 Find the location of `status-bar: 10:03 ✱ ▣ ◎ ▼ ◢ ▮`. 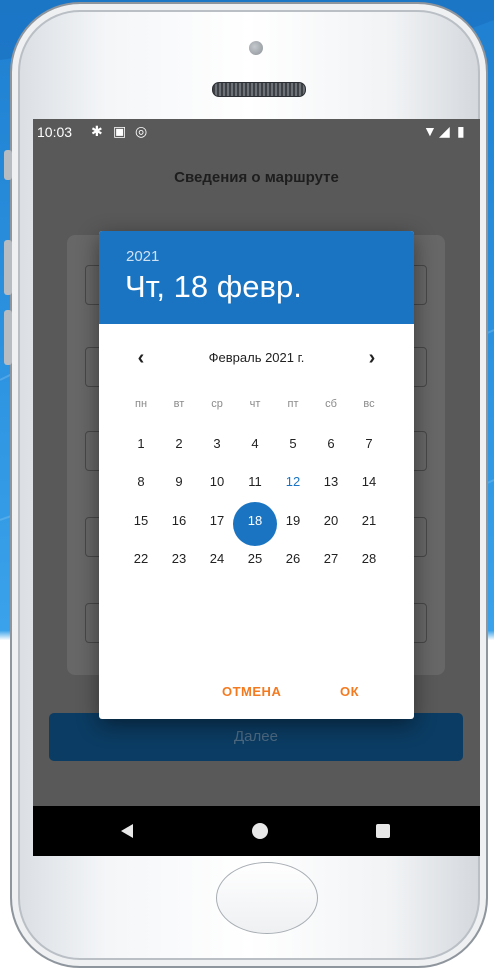

status-bar: 10:03 ✱ ▣ ◎ ▼ ◢ ▮ is located at coordinates (256, 132).